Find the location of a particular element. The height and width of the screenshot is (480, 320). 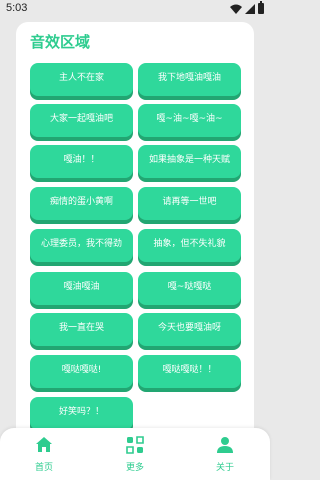

nav-more: 更多 is located at coordinates (135, 454).